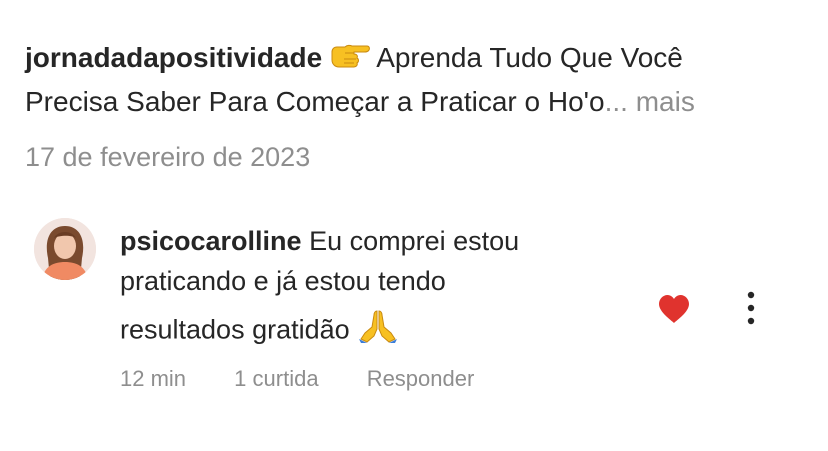  I want to click on pointing-right-icon, so click(350, 60).